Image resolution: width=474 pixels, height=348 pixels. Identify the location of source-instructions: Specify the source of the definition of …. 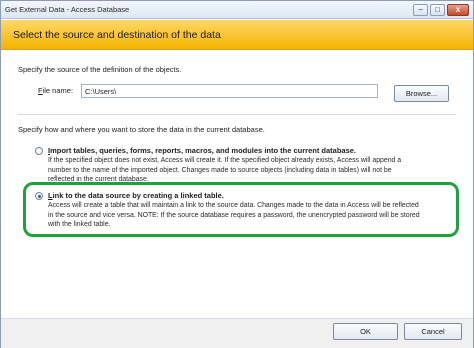
(100, 69).